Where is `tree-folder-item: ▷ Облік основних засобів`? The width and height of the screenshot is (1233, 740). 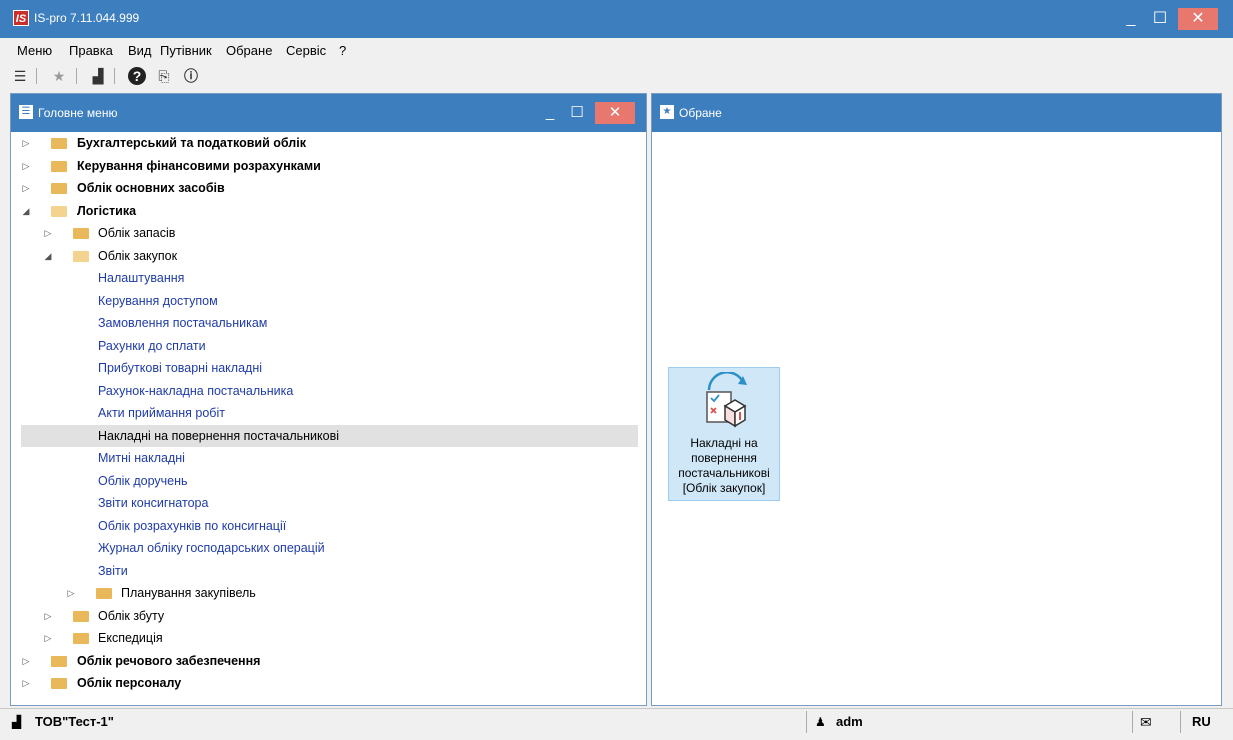
tree-folder-item: ▷ Облік основних засобів is located at coordinates (329, 188).